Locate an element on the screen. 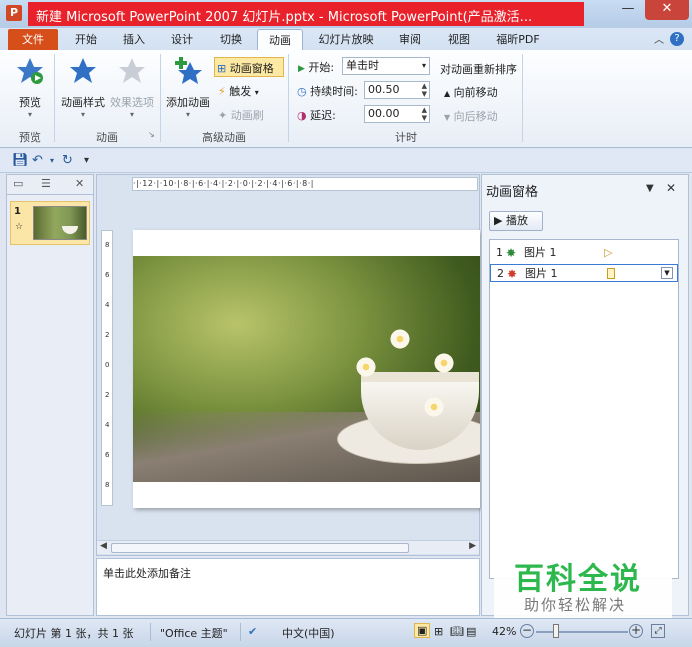  slide-sorter-icon: ⊞ is located at coordinates (438, 631).